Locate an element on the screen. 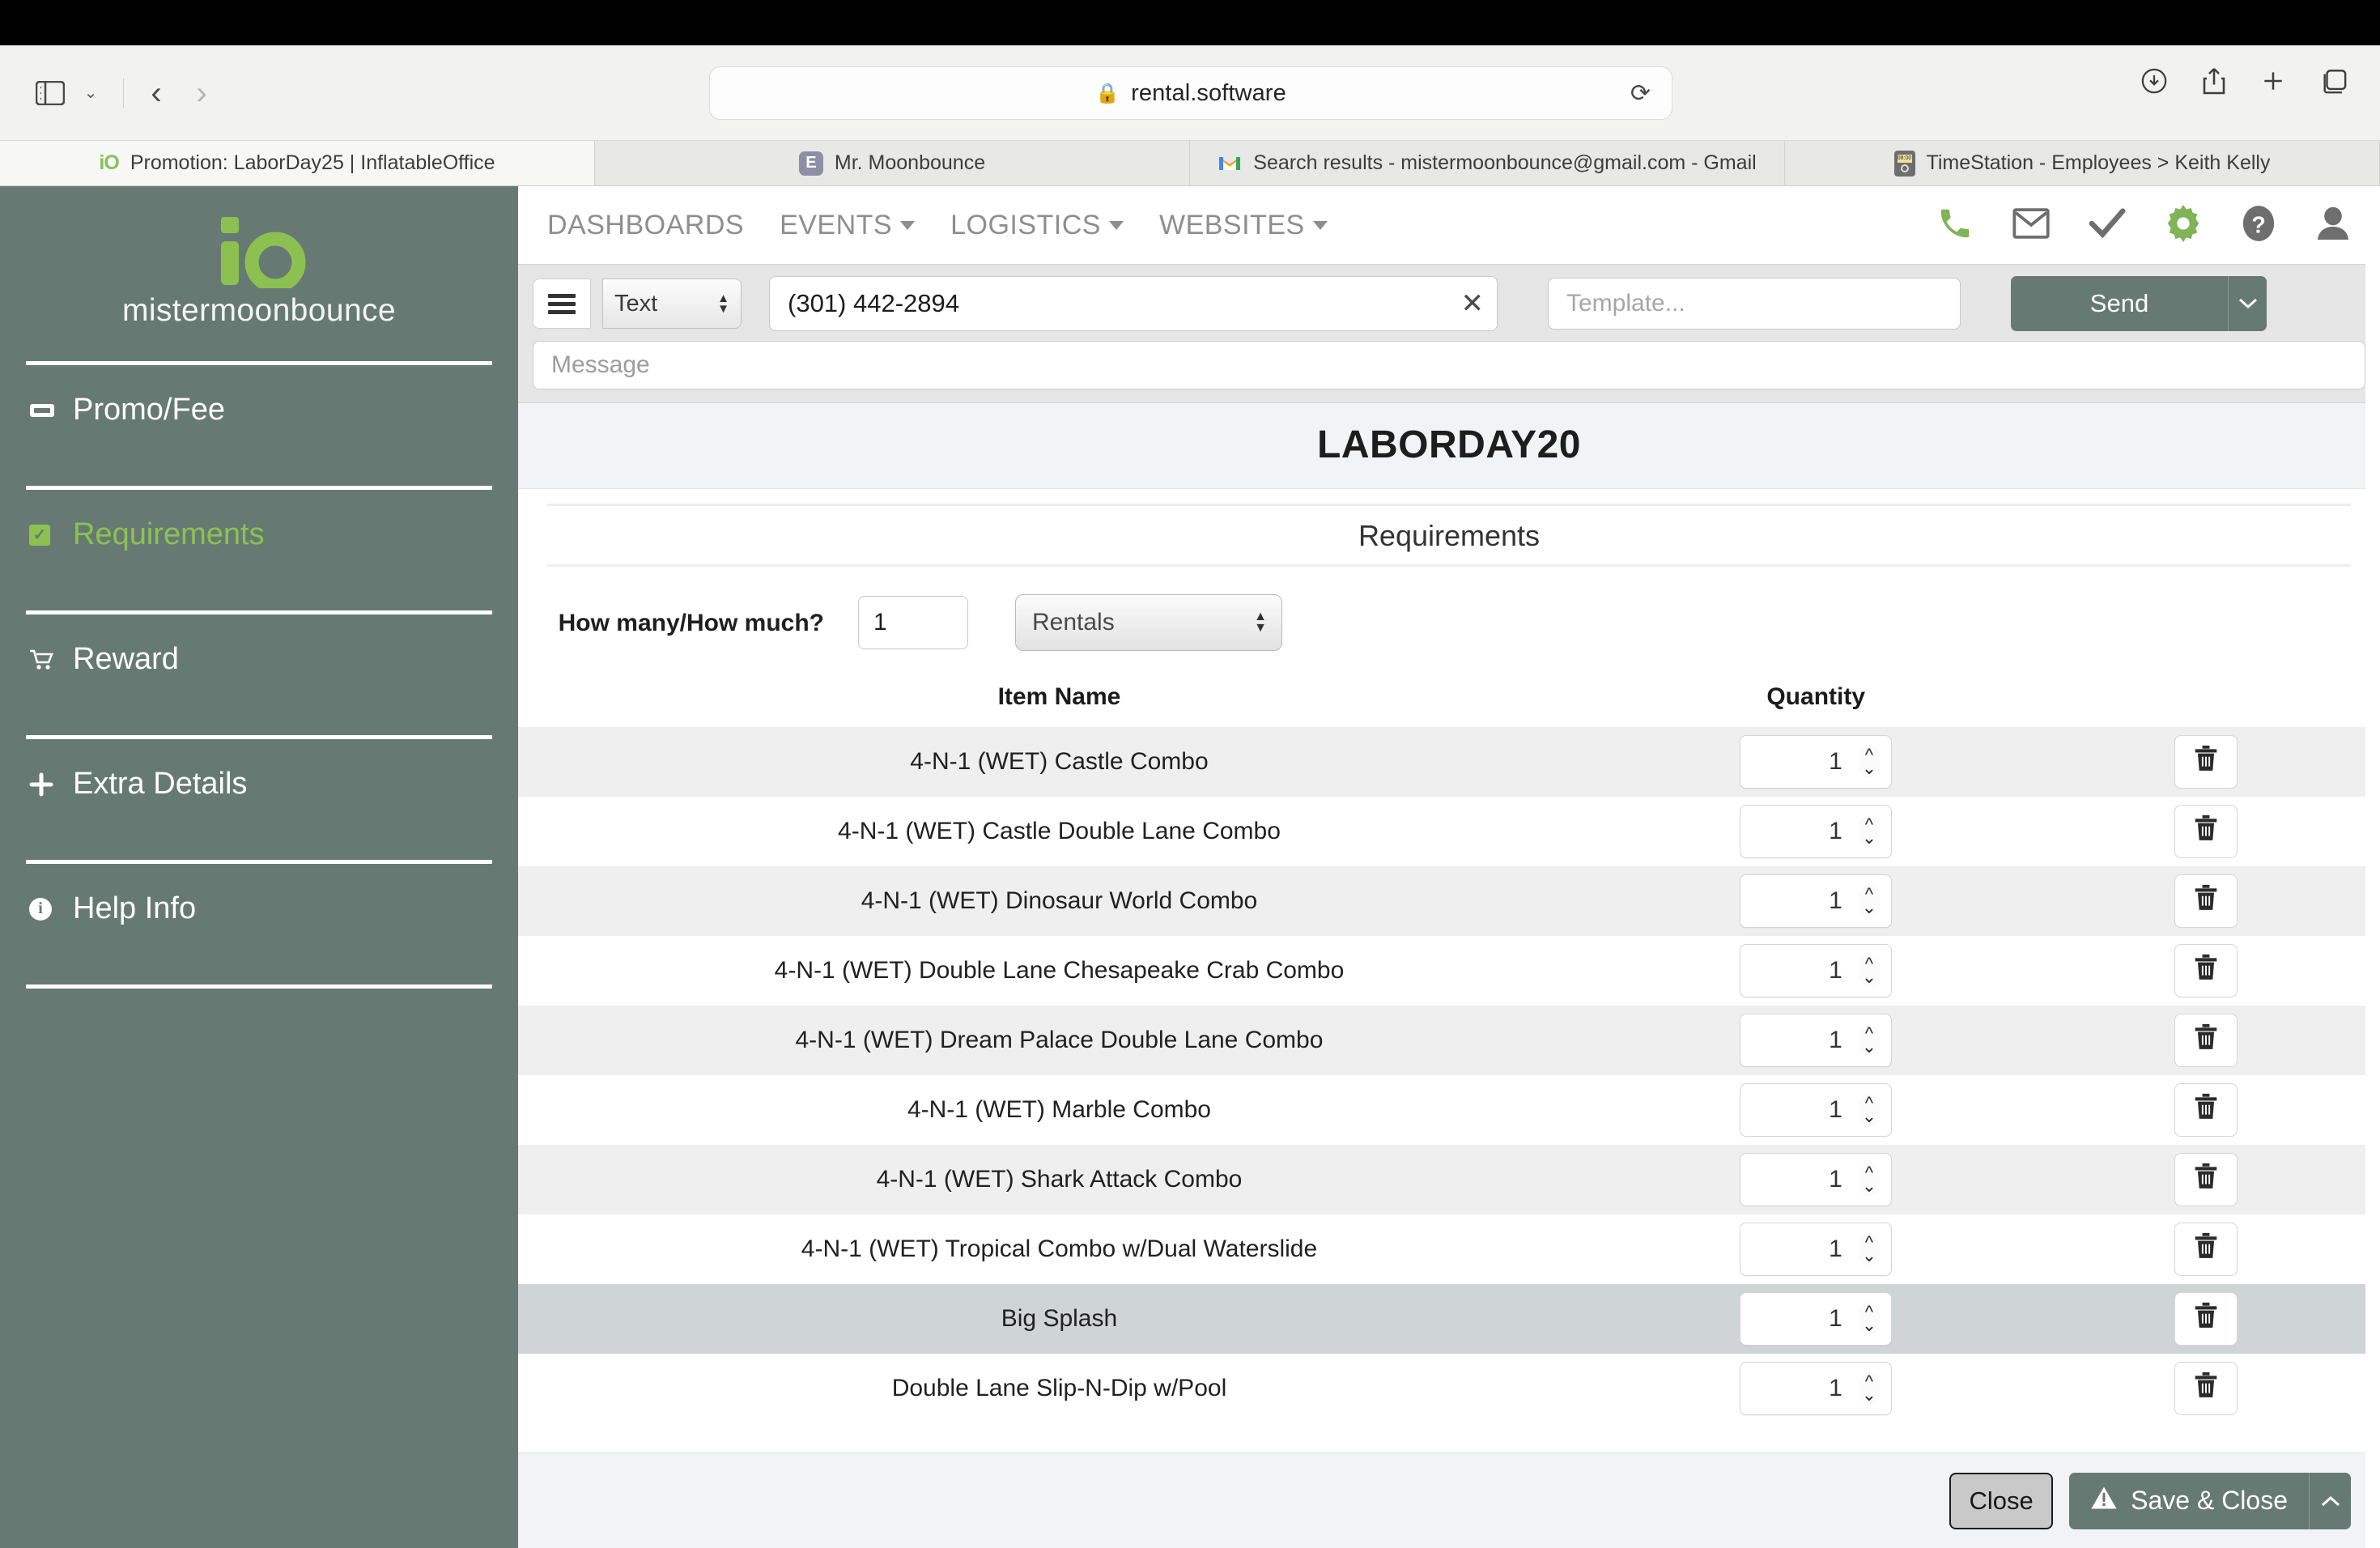 The image size is (2380, 1548). table-row: 4-N-1 (WET) Shark Attack Combo 1 ^ ⌄ is located at coordinates (1449, 1179).